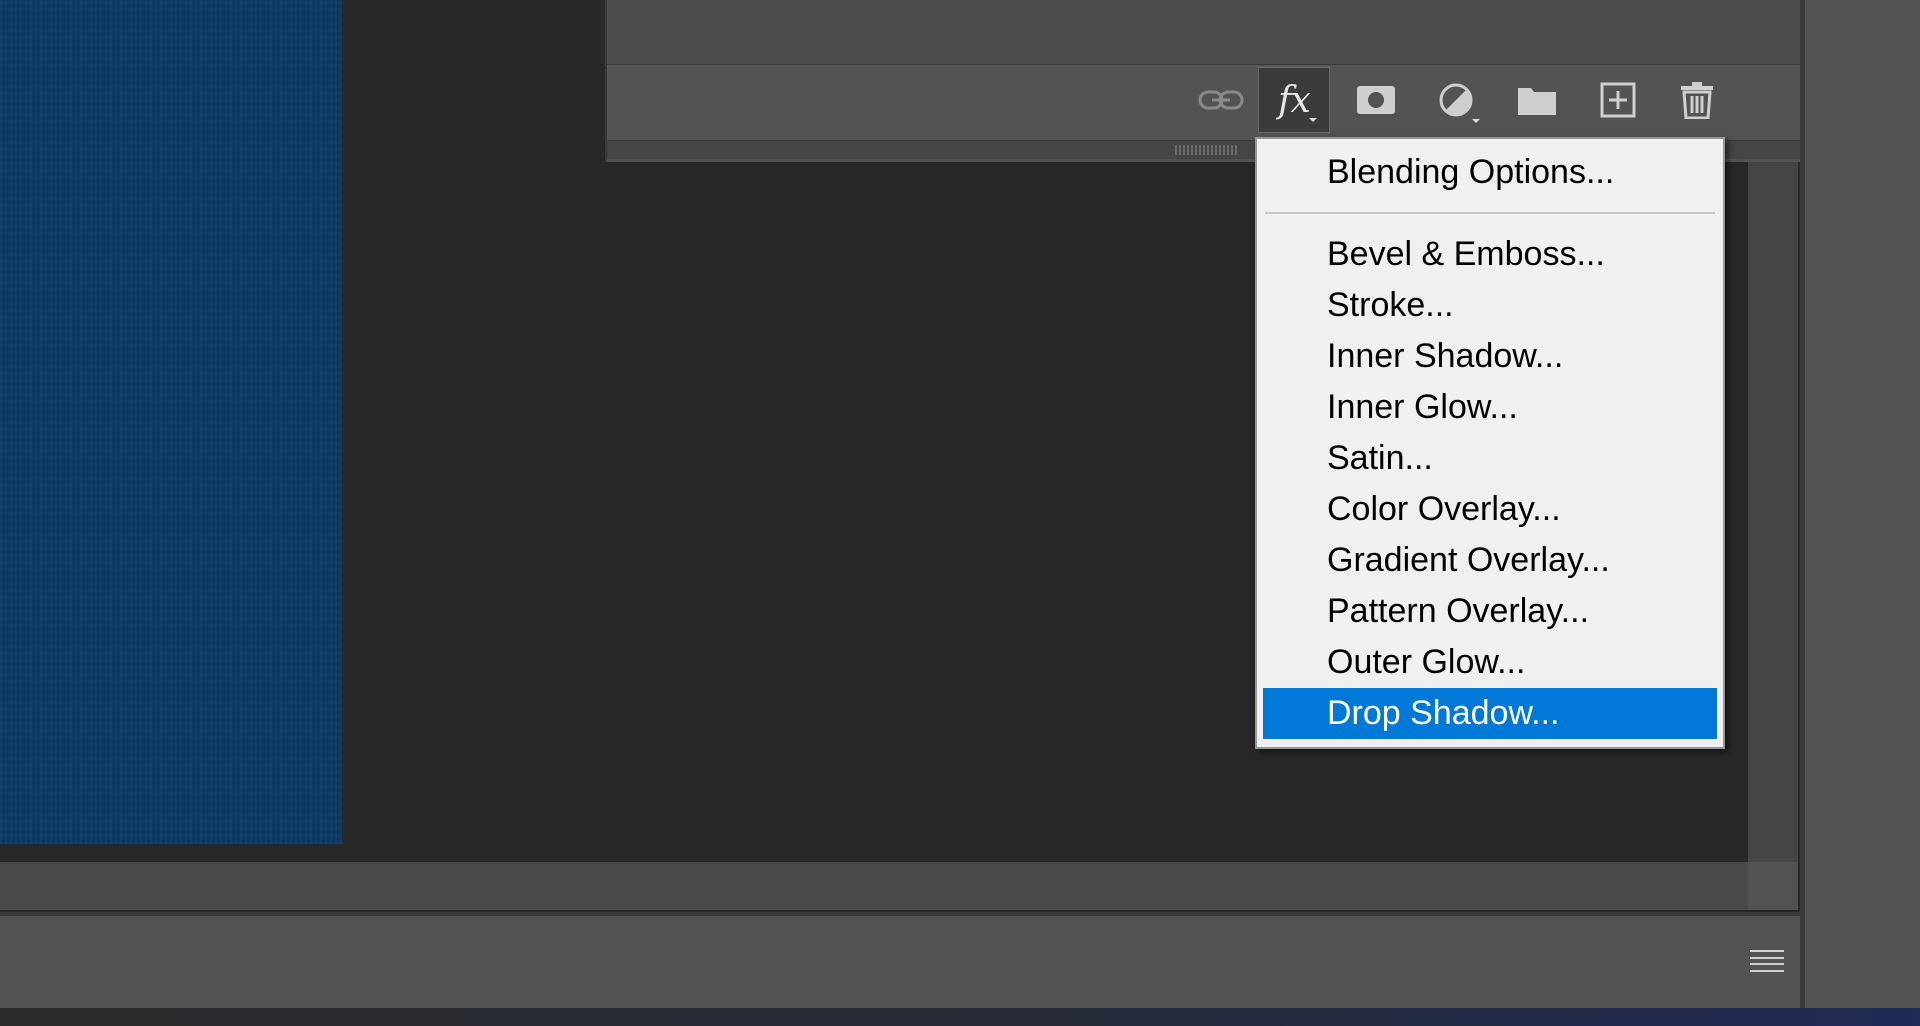  I want to click on adjustment-icon, so click(1456, 100).